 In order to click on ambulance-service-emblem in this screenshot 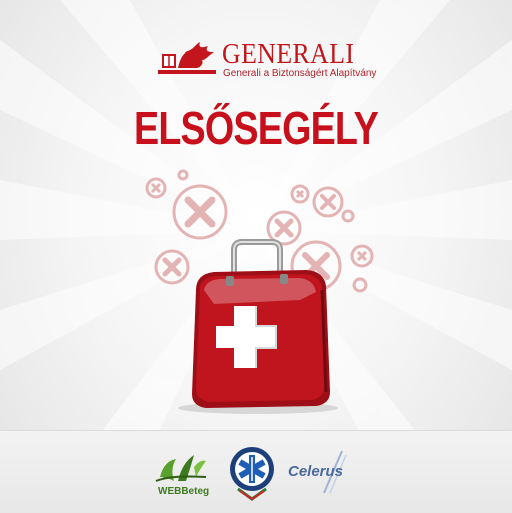, I will do `click(252, 473)`.